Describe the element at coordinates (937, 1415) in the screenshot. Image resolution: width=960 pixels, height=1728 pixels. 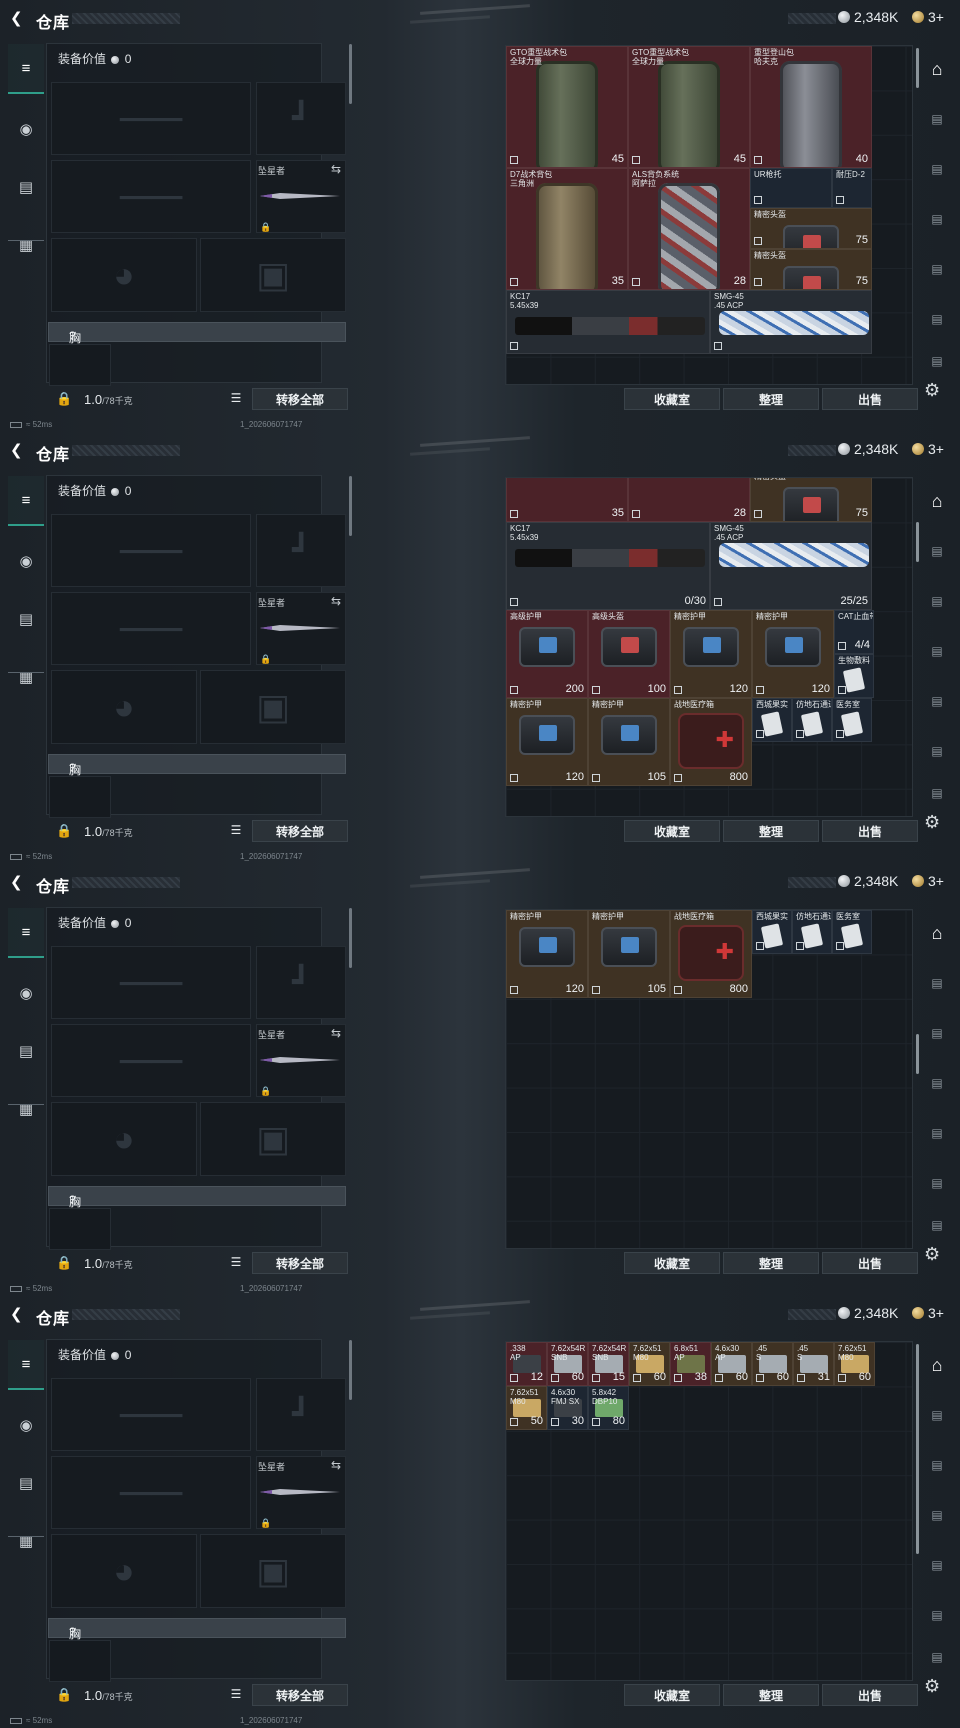
I see `nav-category-1-icon: ▤` at that location.